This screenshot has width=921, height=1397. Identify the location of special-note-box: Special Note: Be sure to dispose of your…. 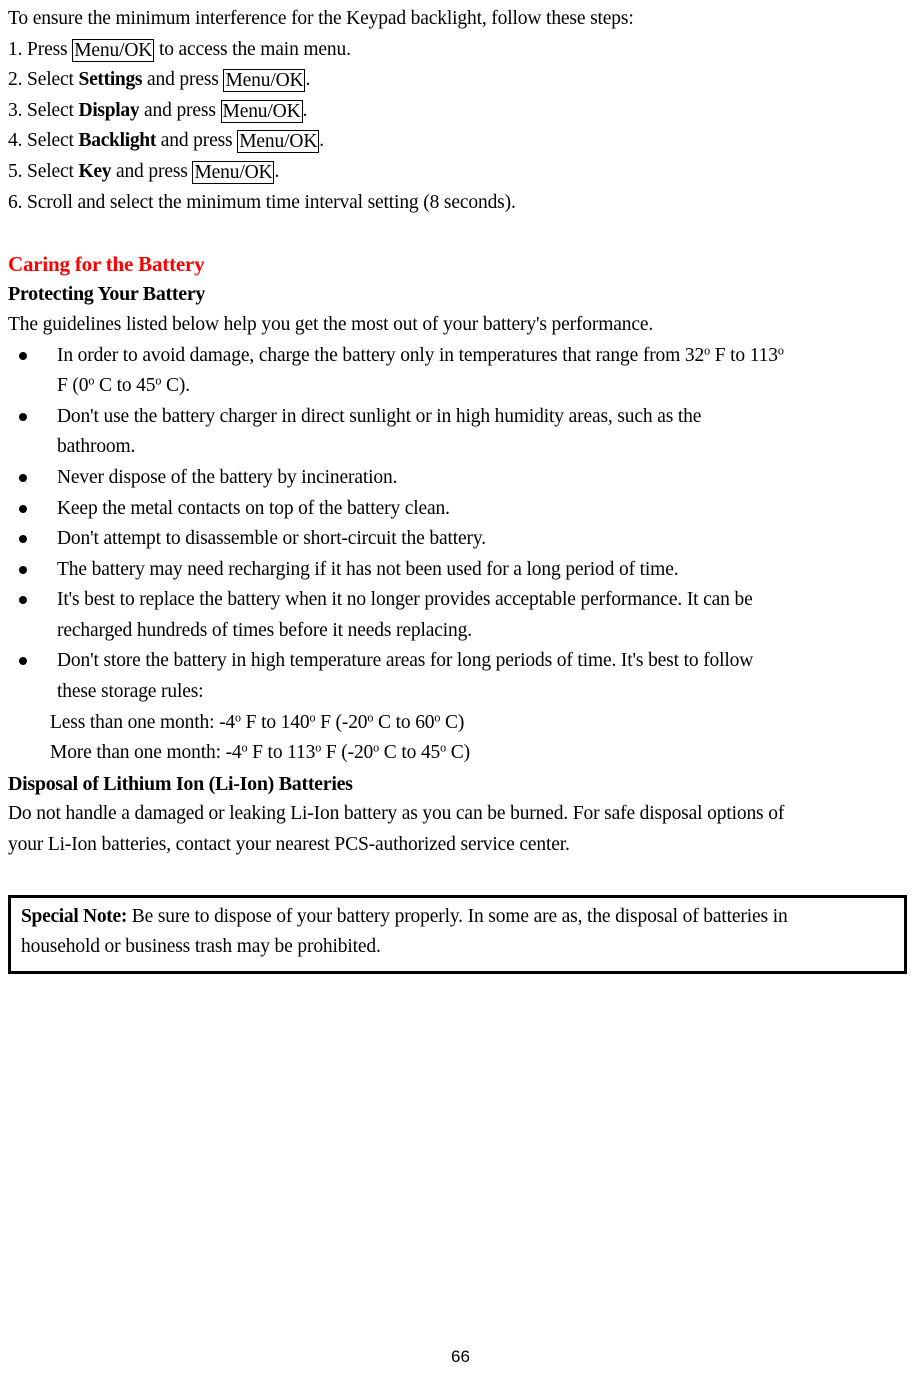
(457, 934).